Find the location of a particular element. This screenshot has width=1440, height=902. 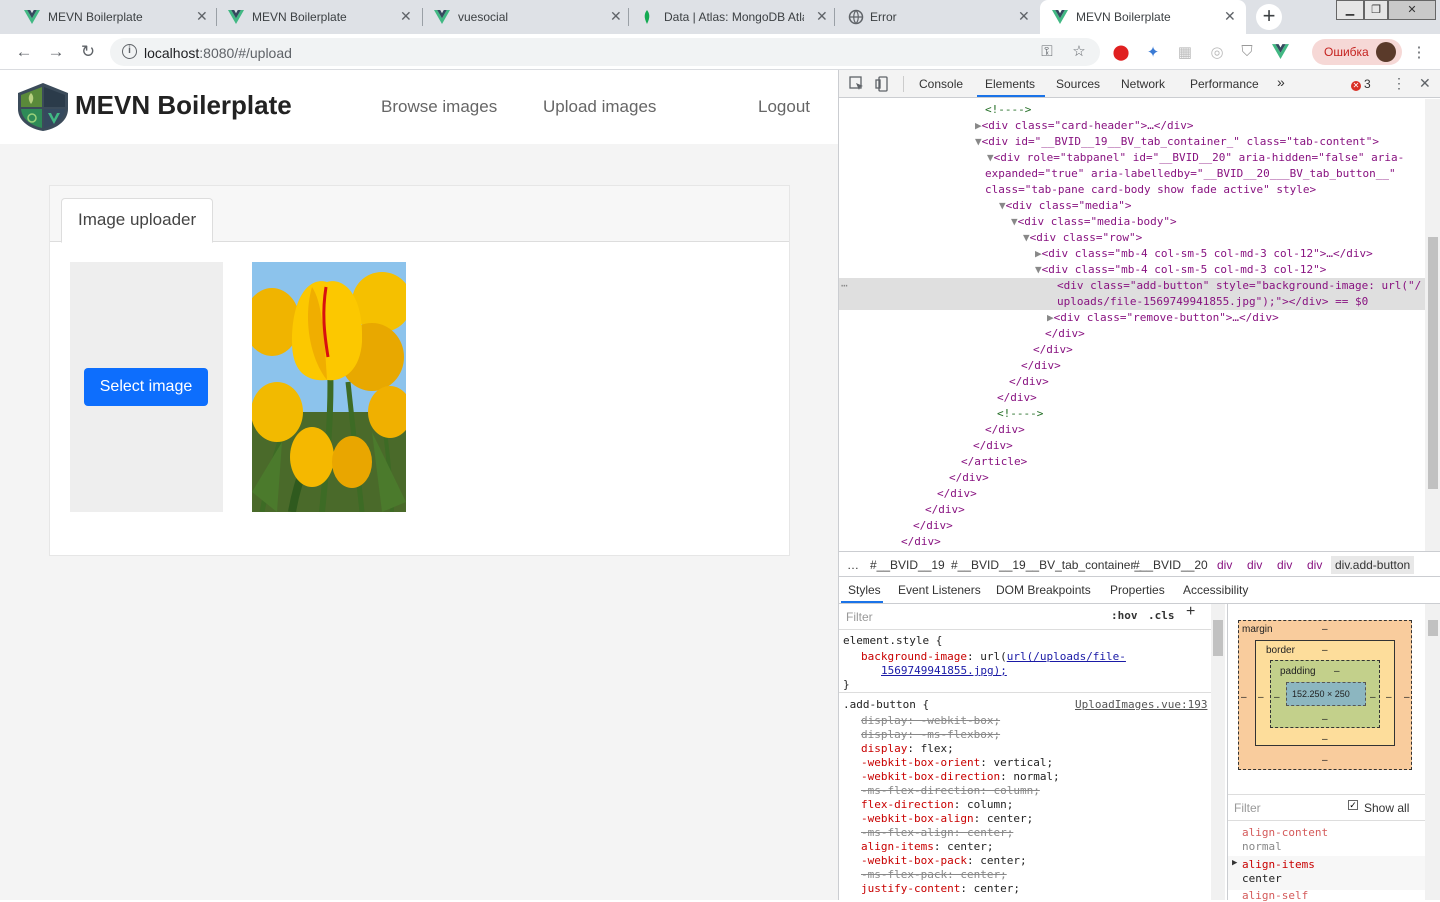

dom-line: ▶<div class="remove-button">…</div> is located at coordinates (1163, 318).